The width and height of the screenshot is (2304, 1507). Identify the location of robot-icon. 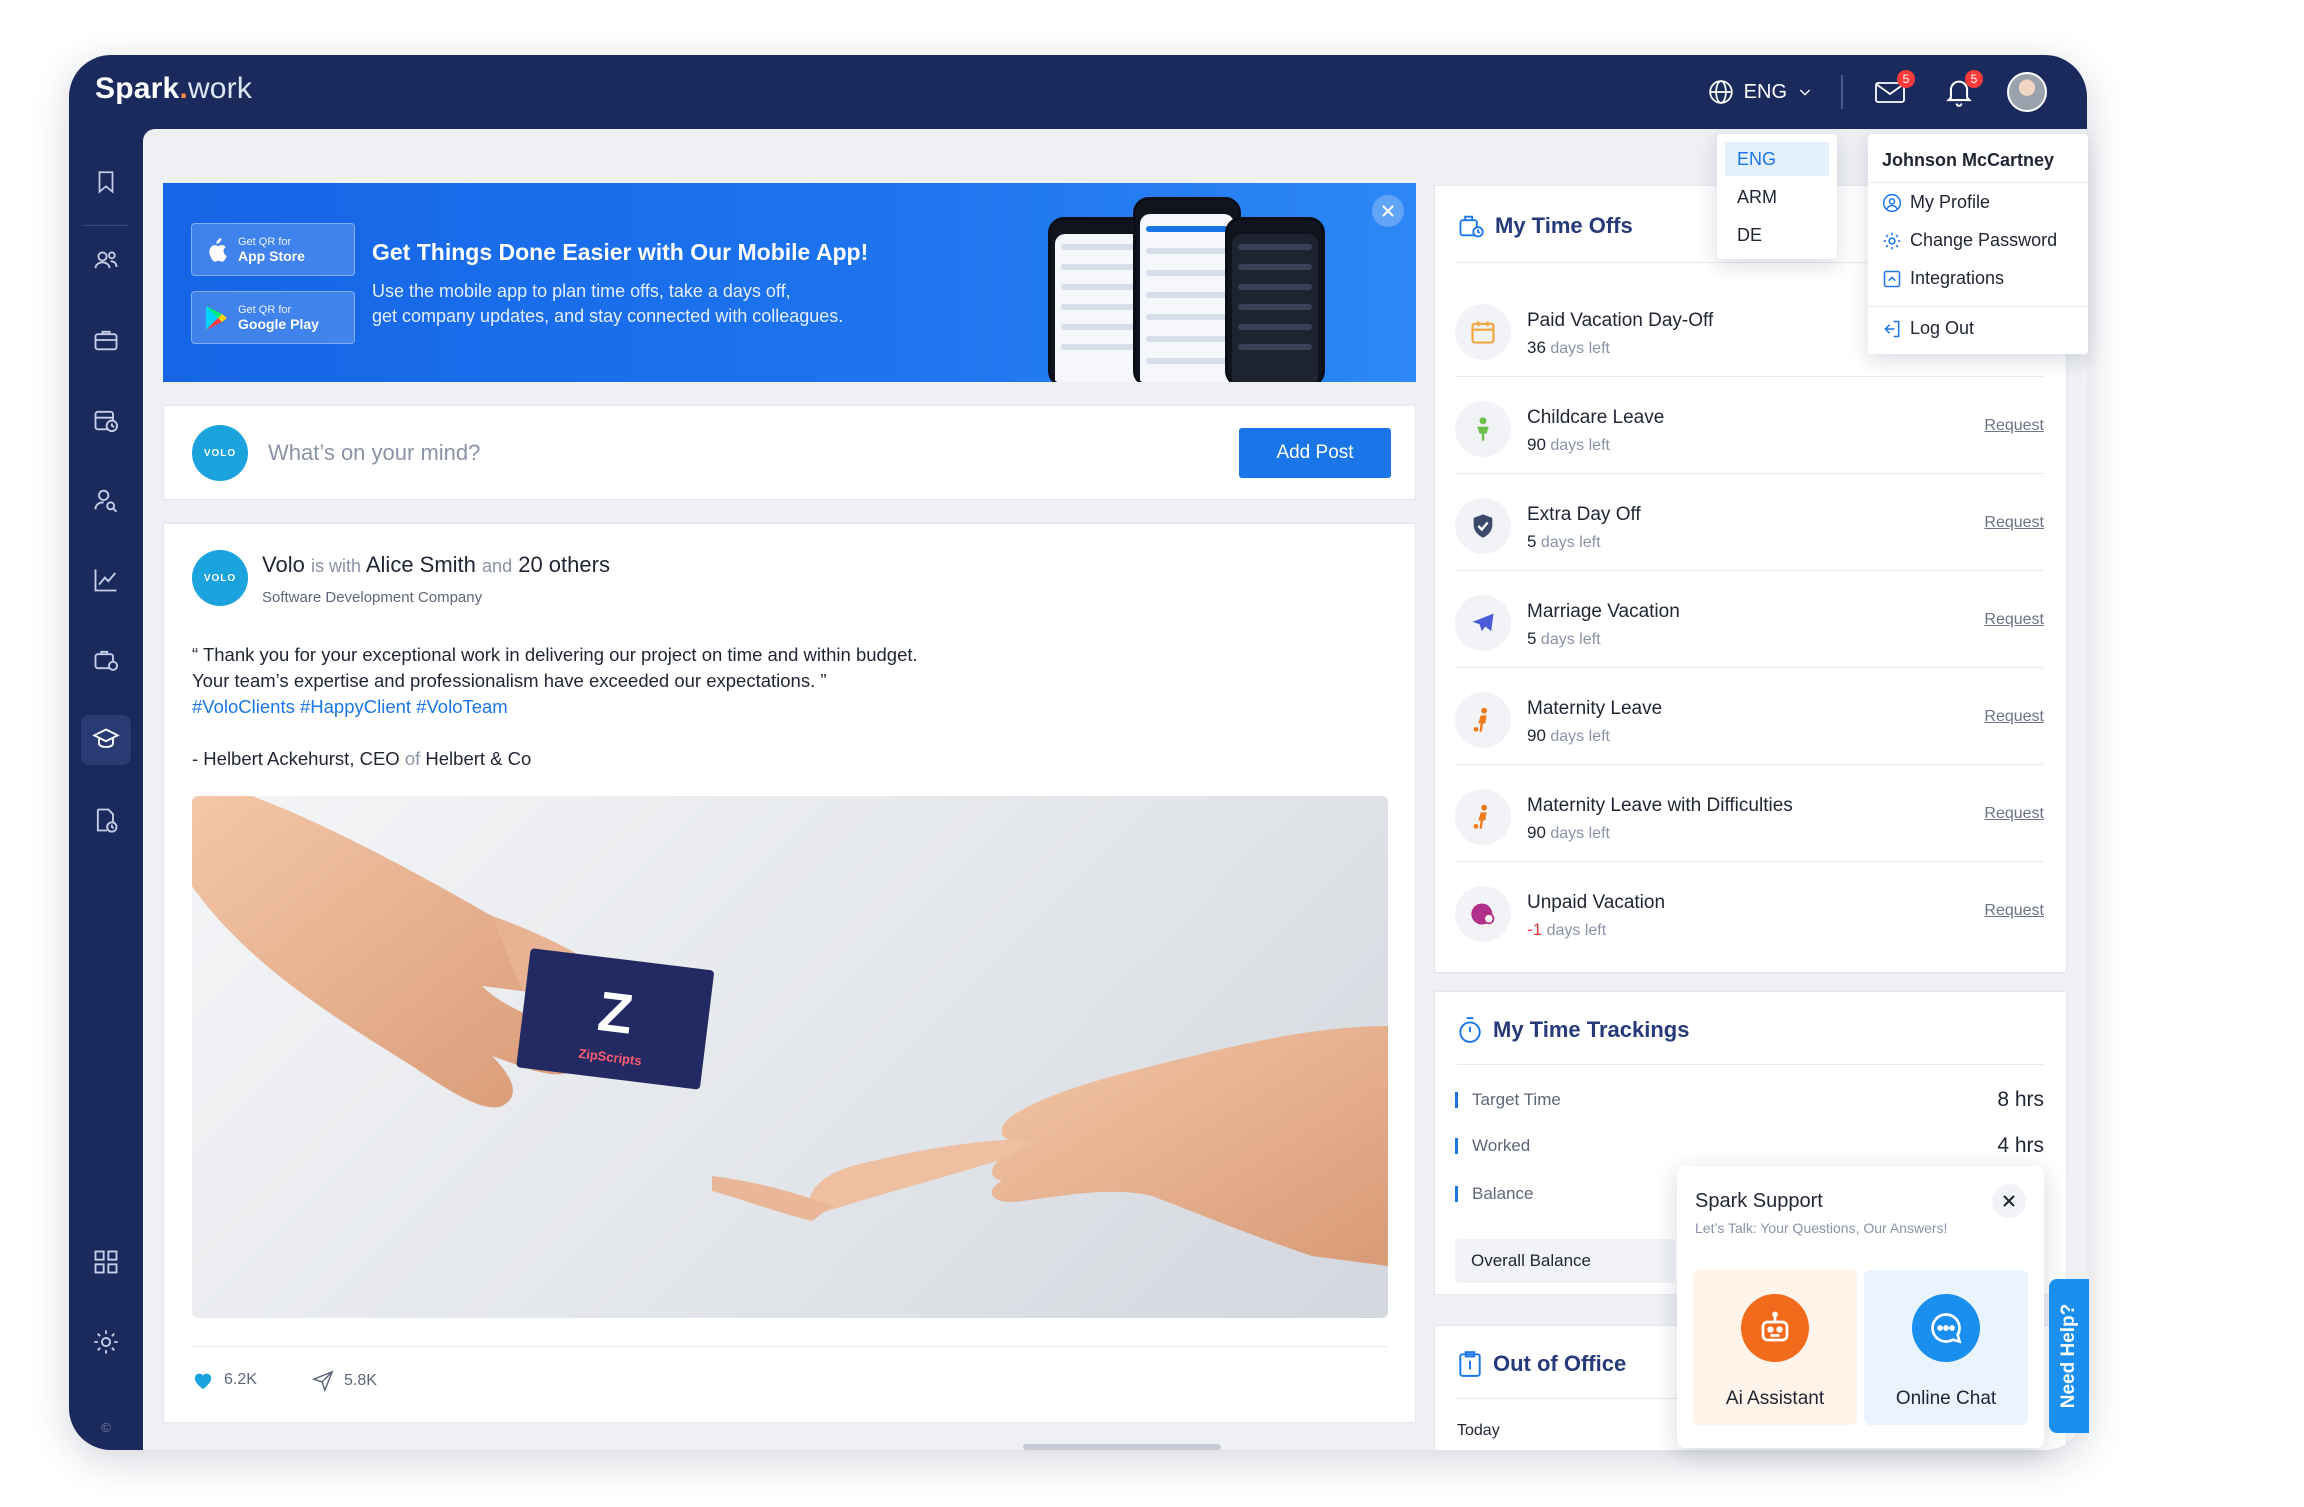
(1775, 1328).